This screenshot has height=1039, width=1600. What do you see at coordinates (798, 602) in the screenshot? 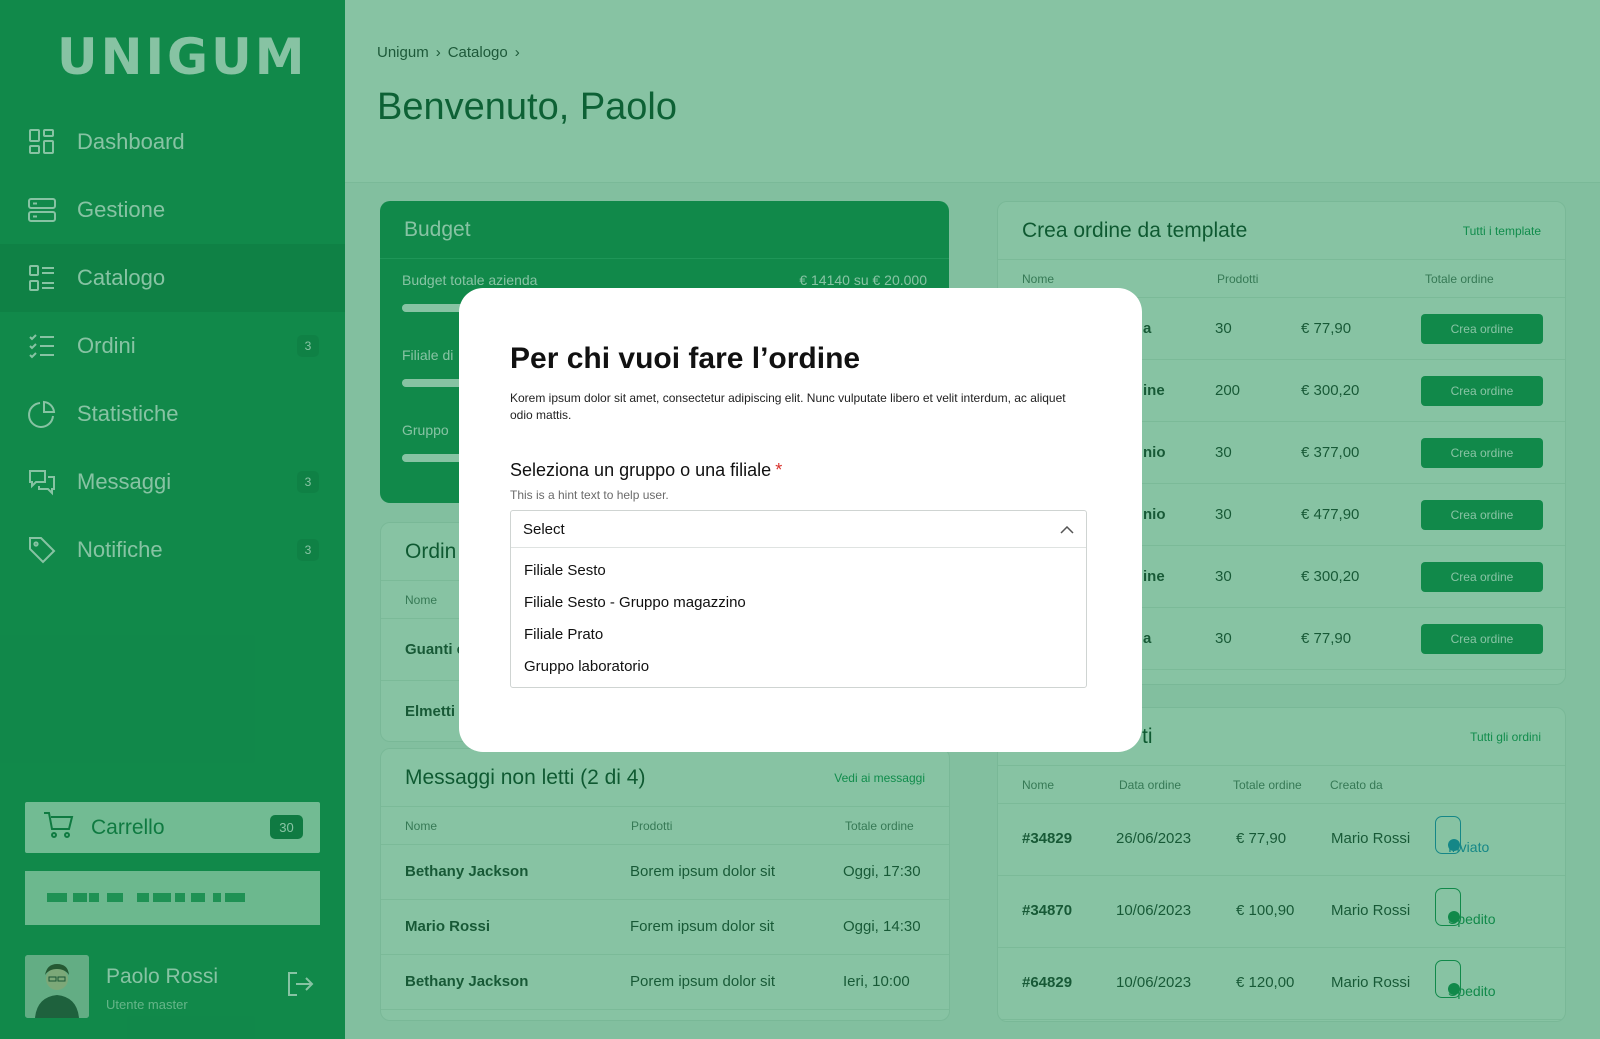
I see `select-option: Filiale Sesto - Gruppo magazzino` at bounding box center [798, 602].